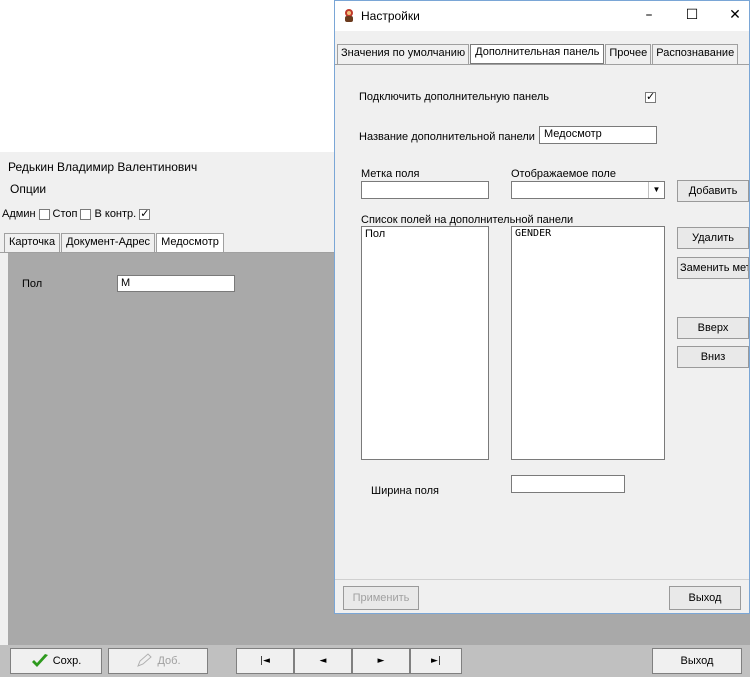 This screenshot has width=750, height=677. I want to click on bottom-toolbar: Сохр. Доб. |◄ ◄ ► ►| Выход, so click(375, 661).